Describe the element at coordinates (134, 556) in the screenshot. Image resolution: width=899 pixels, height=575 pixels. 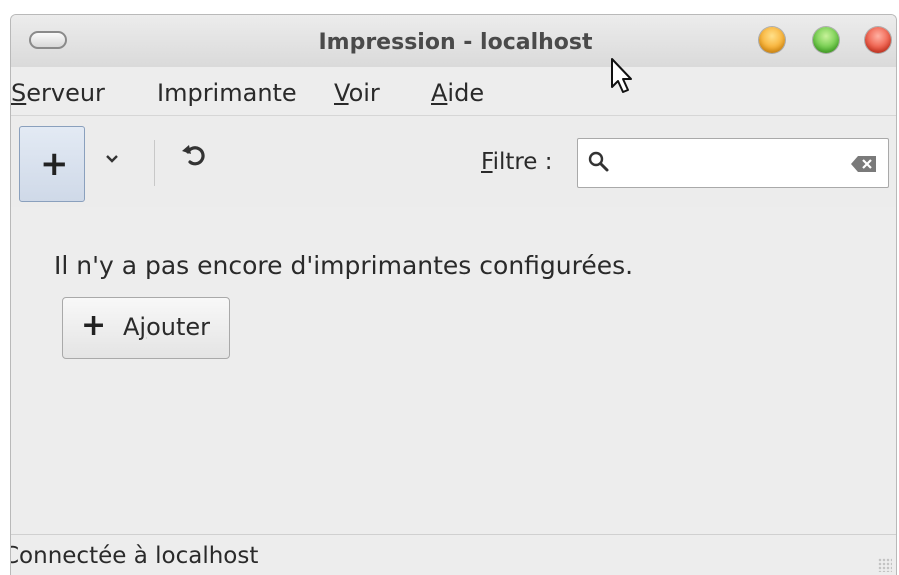
I see `status-text: Connectée à localhost` at that location.